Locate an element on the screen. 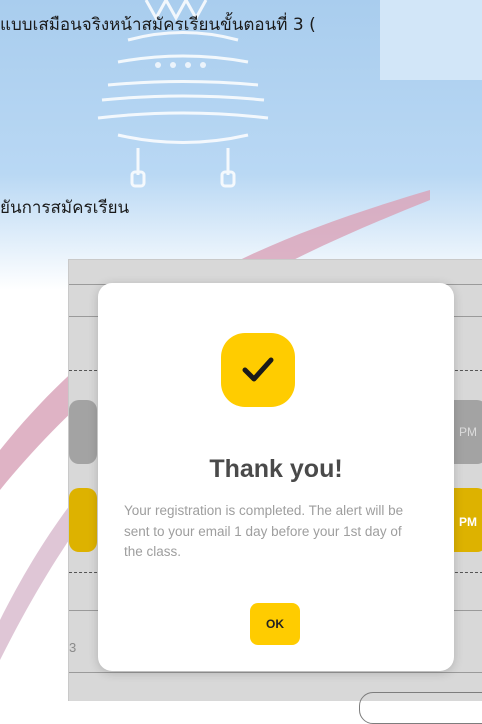  ok-button: OK is located at coordinates (275, 624).